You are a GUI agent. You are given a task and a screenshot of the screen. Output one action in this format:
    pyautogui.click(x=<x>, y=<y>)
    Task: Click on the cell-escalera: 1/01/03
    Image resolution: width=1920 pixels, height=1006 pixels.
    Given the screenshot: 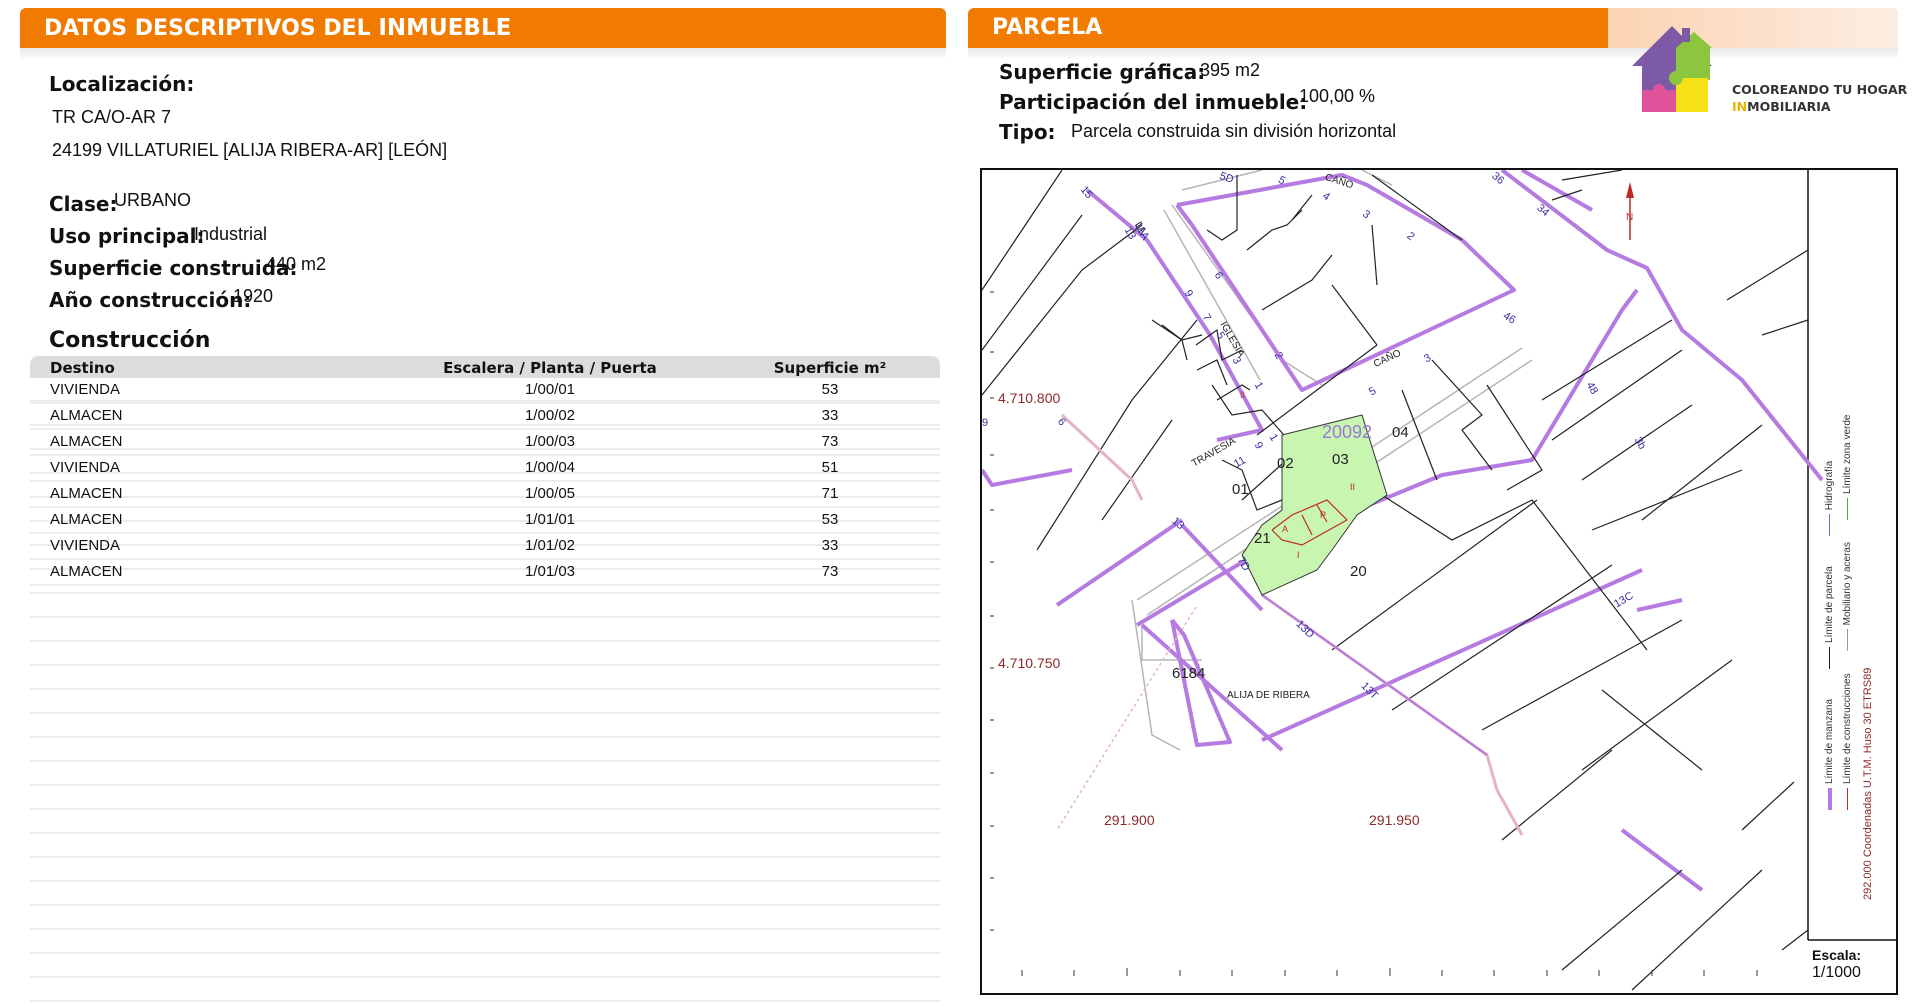 What is the action you would take?
    pyautogui.click(x=550, y=571)
    